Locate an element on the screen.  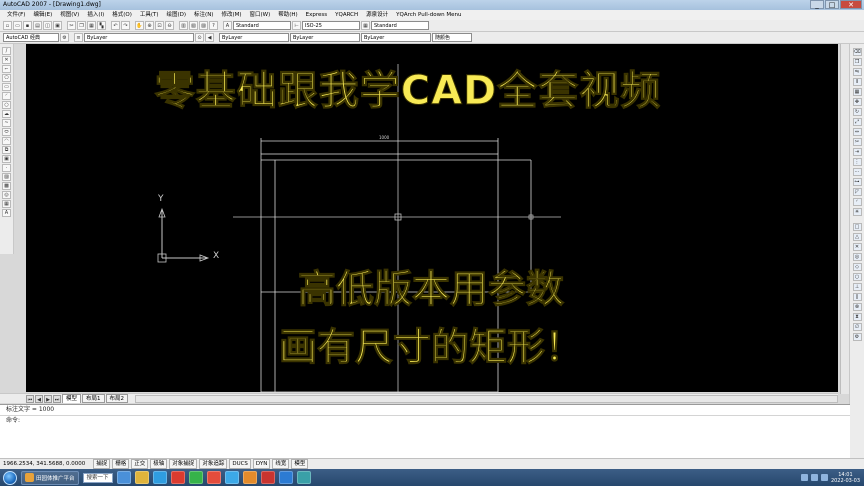
minimize-button: _ is located at coordinates (817, 4).